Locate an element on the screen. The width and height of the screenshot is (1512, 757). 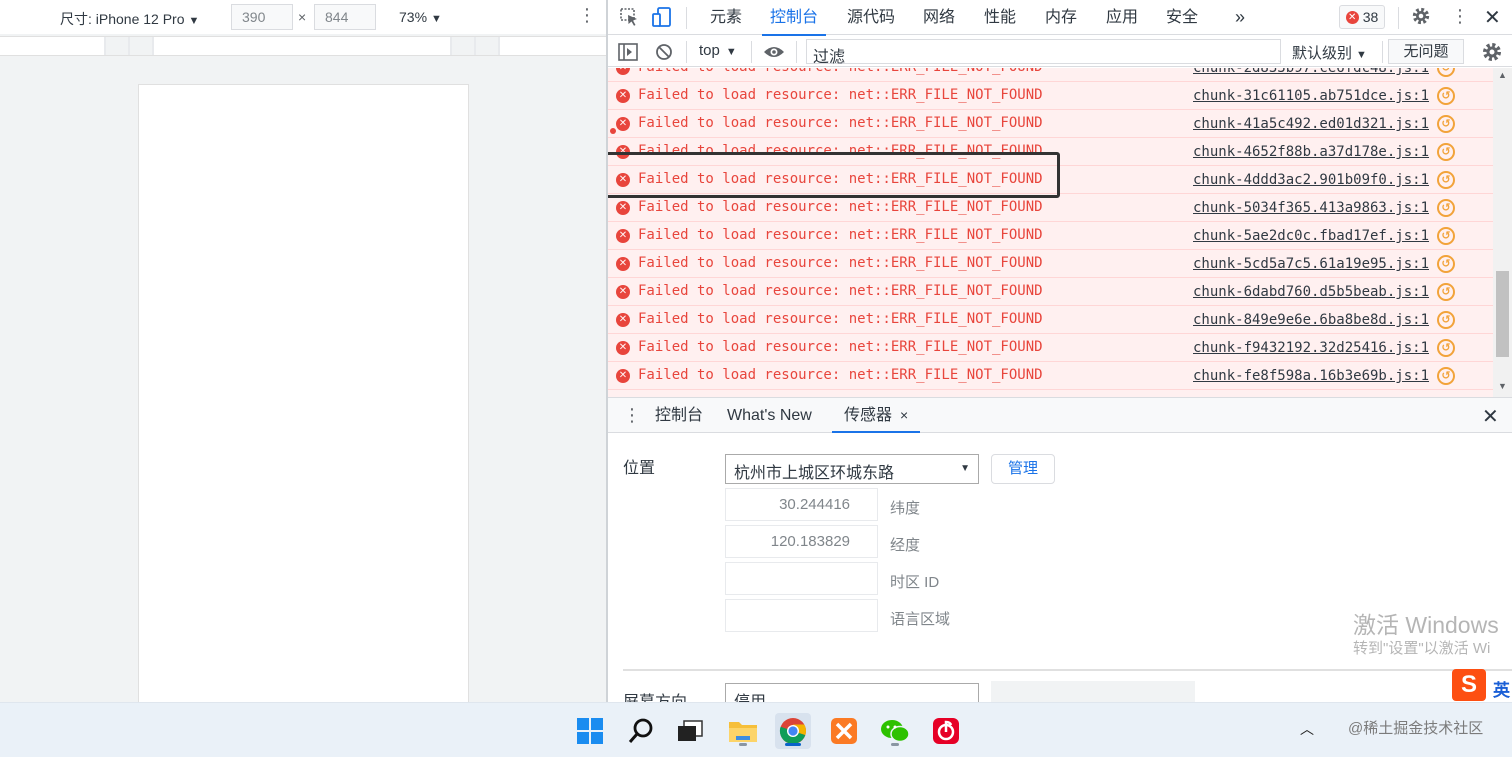
console-scrollbar: ▲ ▼ is located at coordinates (1502, 232).